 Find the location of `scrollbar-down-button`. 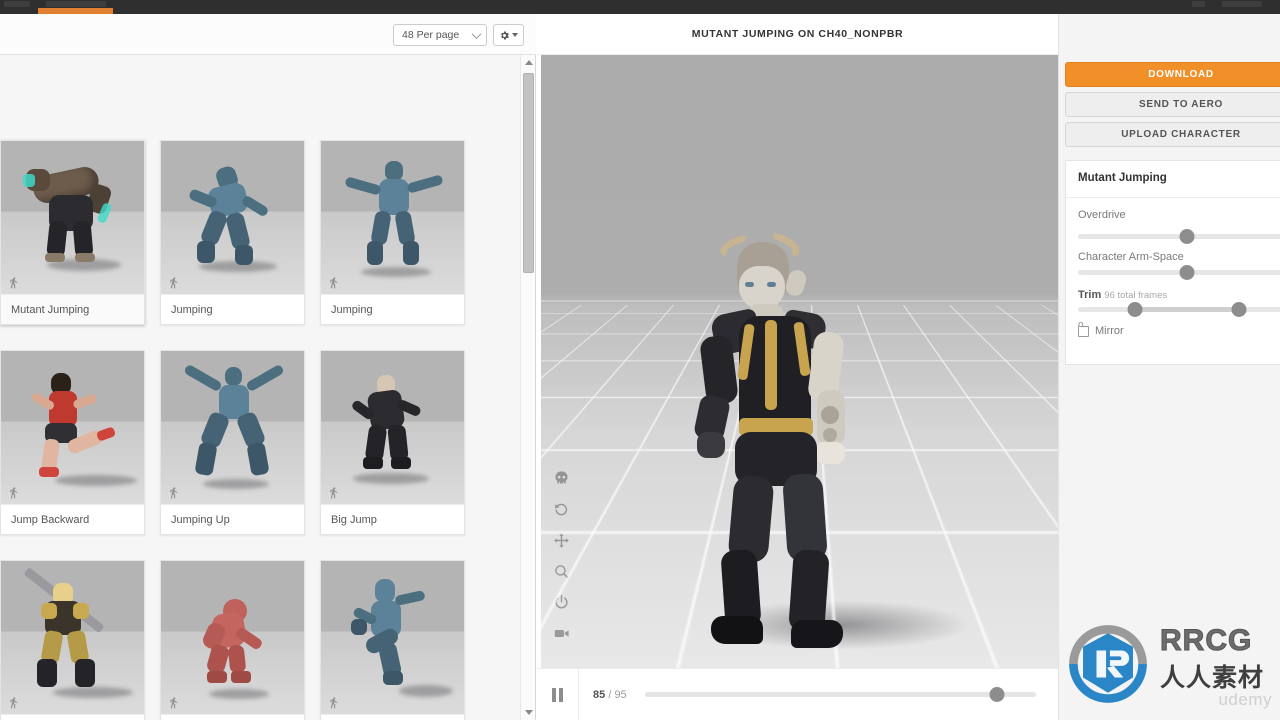

scrollbar-down-button is located at coordinates (528, 712).